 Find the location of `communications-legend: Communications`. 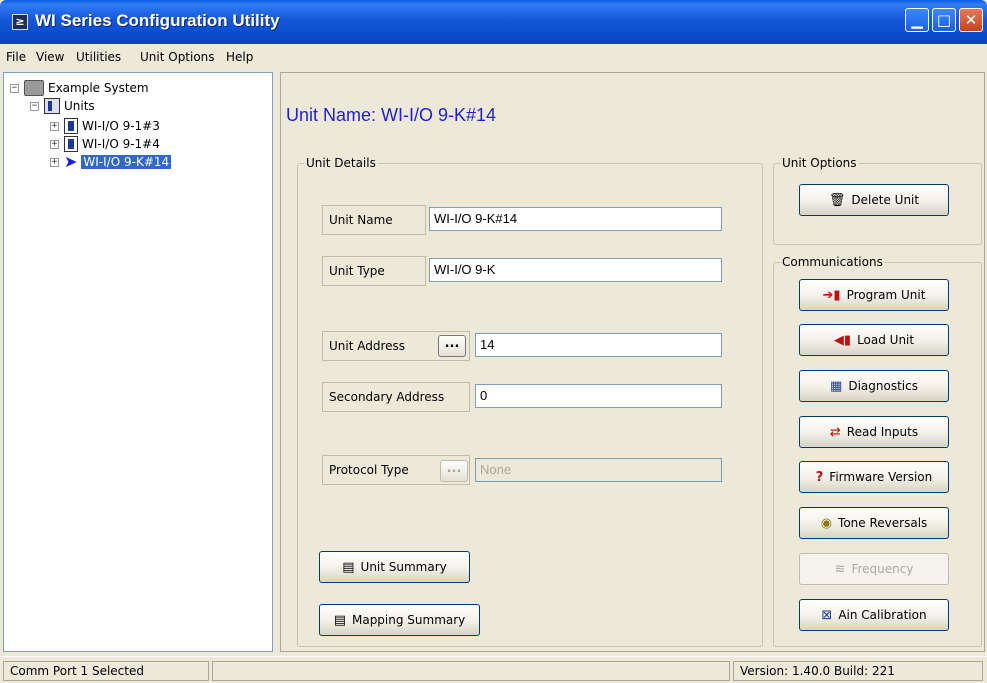

communications-legend: Communications is located at coordinates (832, 262).